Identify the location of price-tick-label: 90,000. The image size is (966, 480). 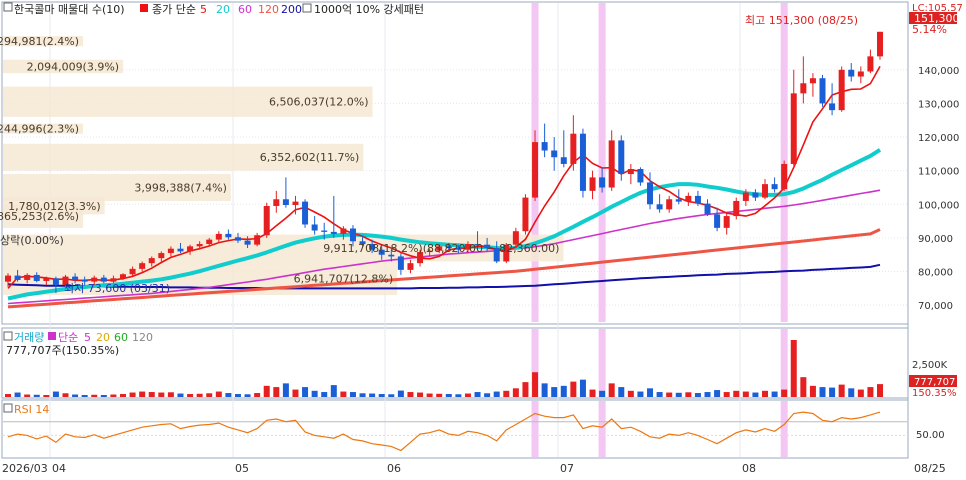
(935, 239).